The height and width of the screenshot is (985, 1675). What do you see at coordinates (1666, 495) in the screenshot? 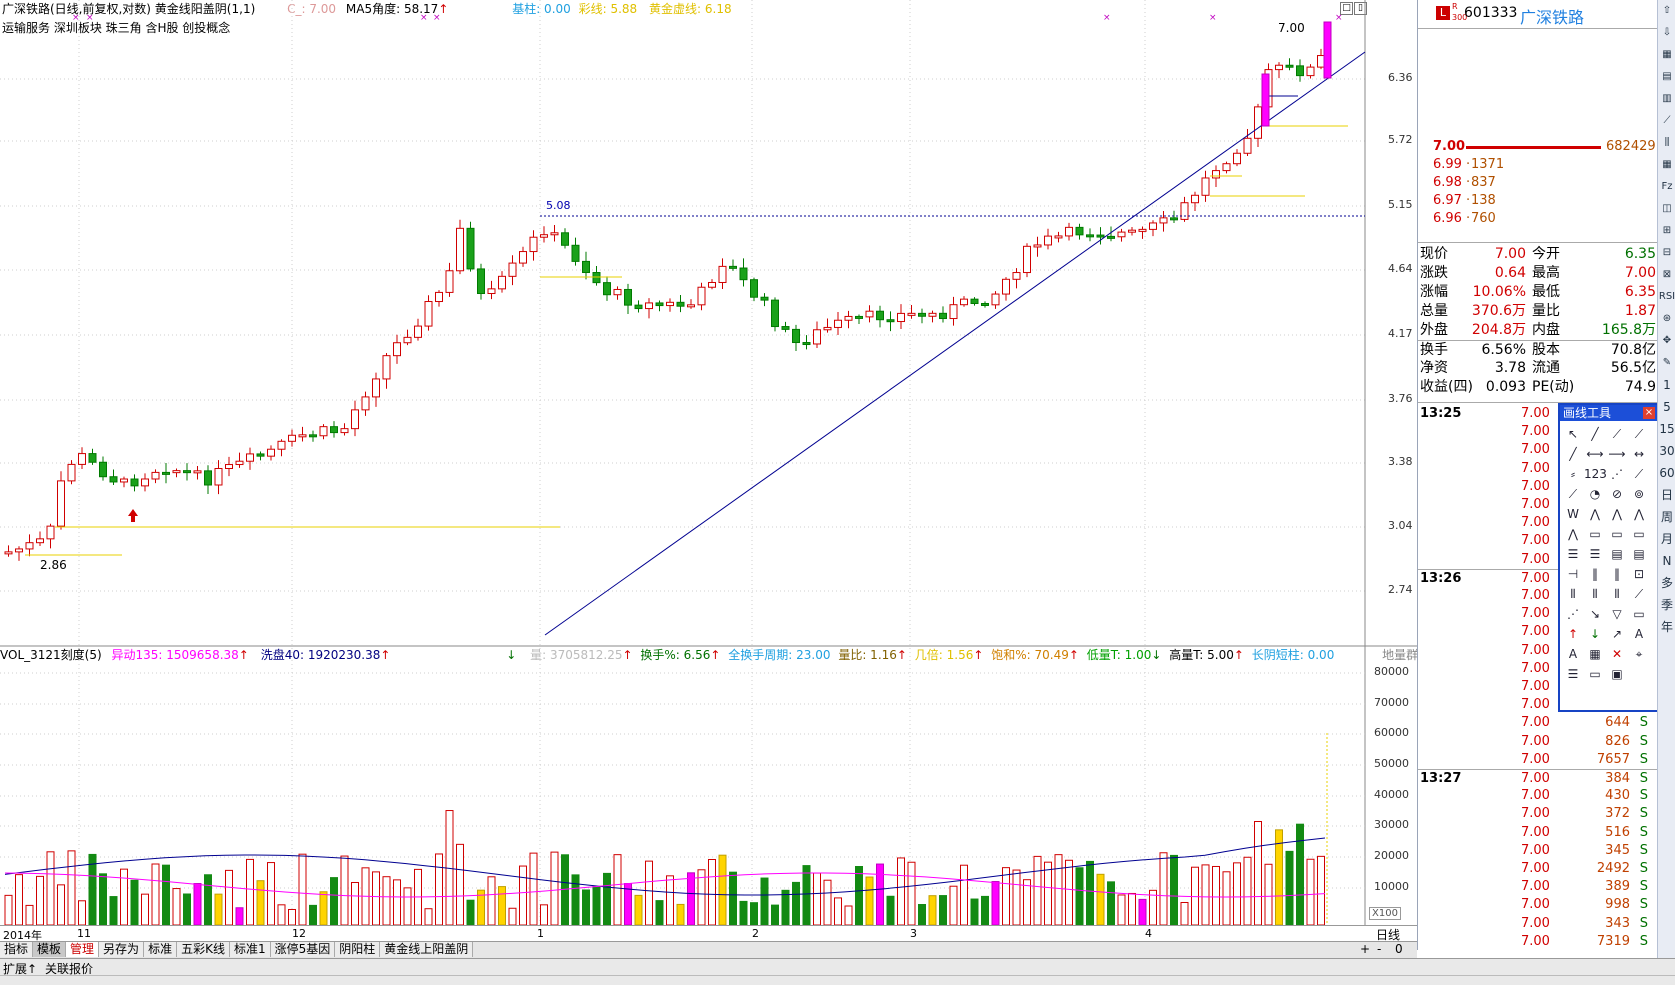
I see `period-button: 日` at bounding box center [1666, 495].